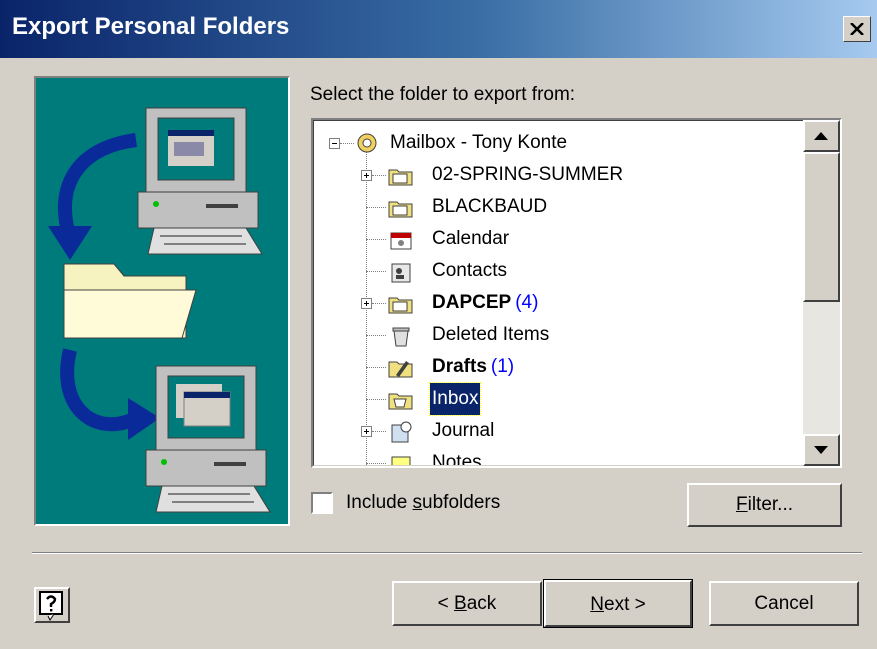 Image resolution: width=877 pixels, height=649 pixels. Describe the element at coordinates (400, 369) in the screenshot. I see `drafts-icon` at that location.